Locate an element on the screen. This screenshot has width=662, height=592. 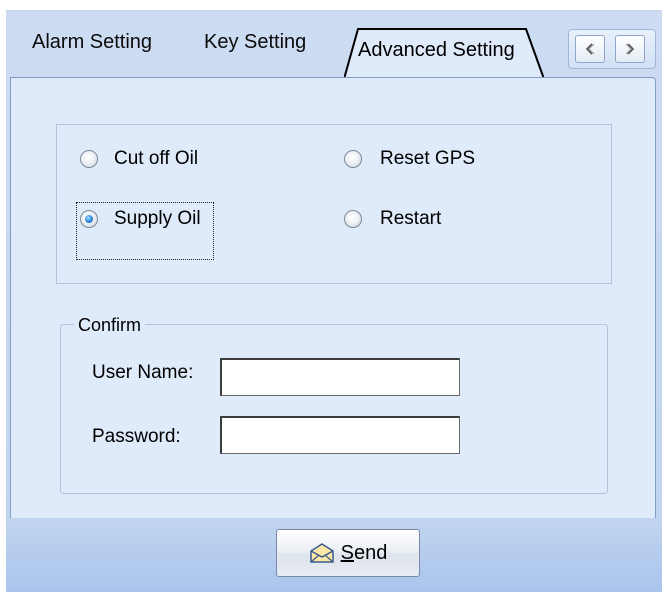
password-label: Password: is located at coordinates (136, 436).